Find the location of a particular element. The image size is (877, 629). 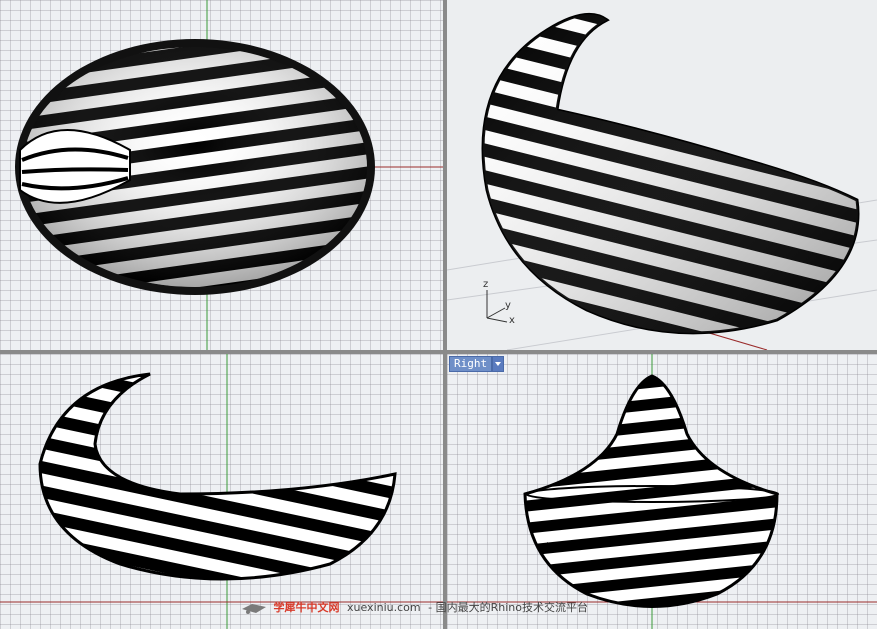

viewport-menu-chevron-icon is located at coordinates (498, 364).